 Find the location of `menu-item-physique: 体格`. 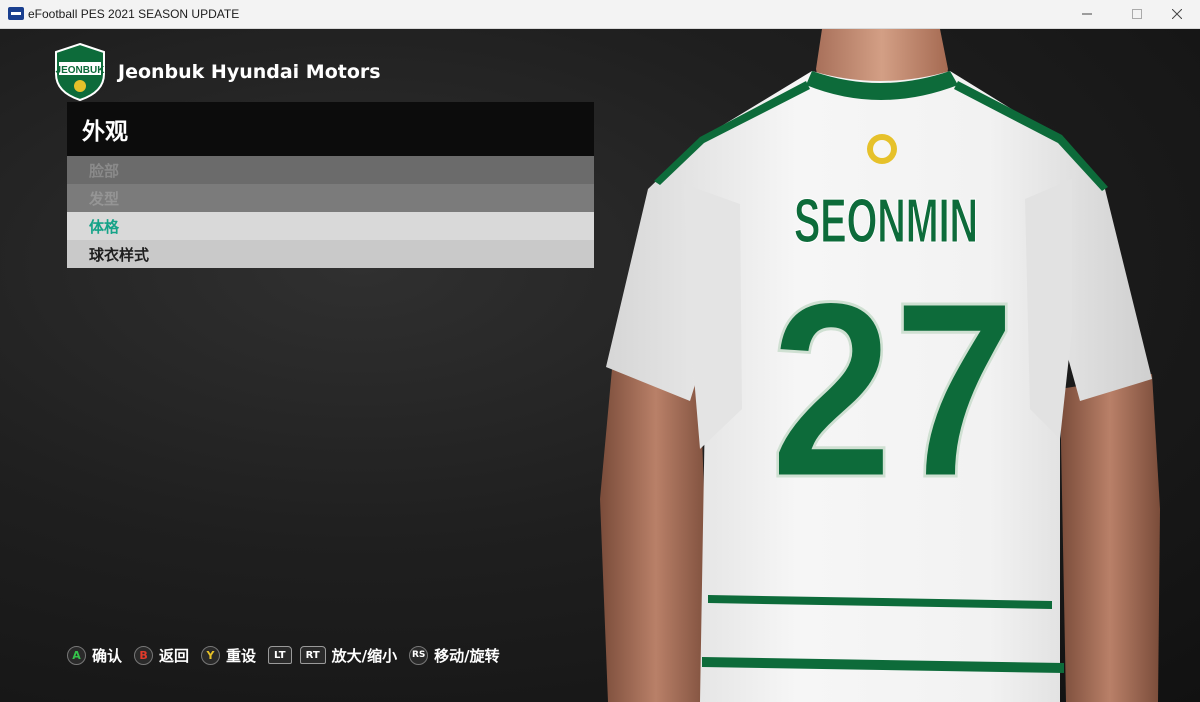

menu-item-physique: 体格 is located at coordinates (330, 226).